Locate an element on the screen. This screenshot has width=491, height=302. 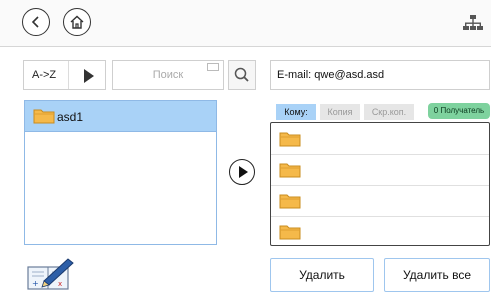
add-recipient-button is located at coordinates (242, 172).